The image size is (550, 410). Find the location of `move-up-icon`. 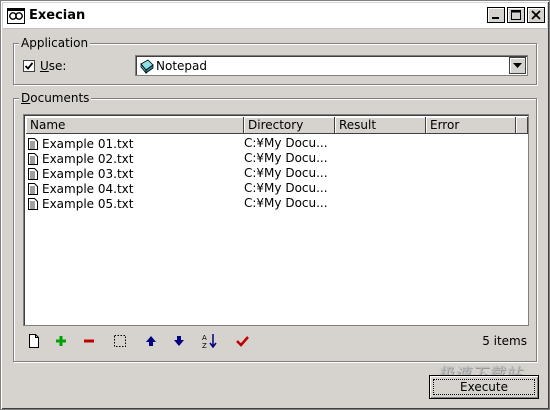

move-up-icon is located at coordinates (151, 341).